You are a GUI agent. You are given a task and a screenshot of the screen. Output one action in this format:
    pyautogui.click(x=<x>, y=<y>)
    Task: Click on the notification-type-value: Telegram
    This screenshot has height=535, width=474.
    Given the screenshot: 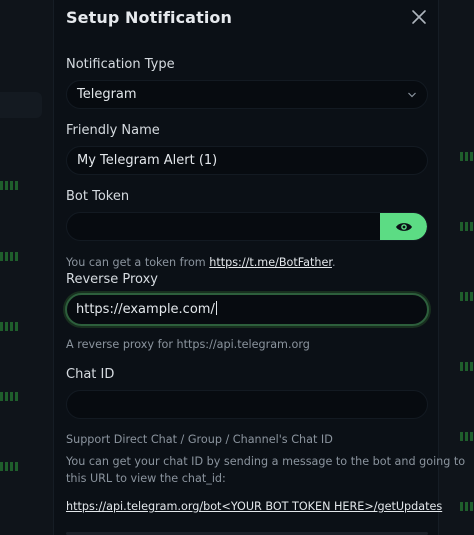 What is the action you would take?
    pyautogui.click(x=107, y=94)
    